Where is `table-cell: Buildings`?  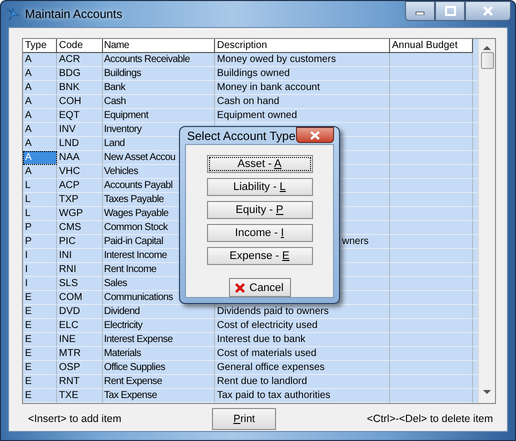
table-cell: Buildings is located at coordinates (159, 74).